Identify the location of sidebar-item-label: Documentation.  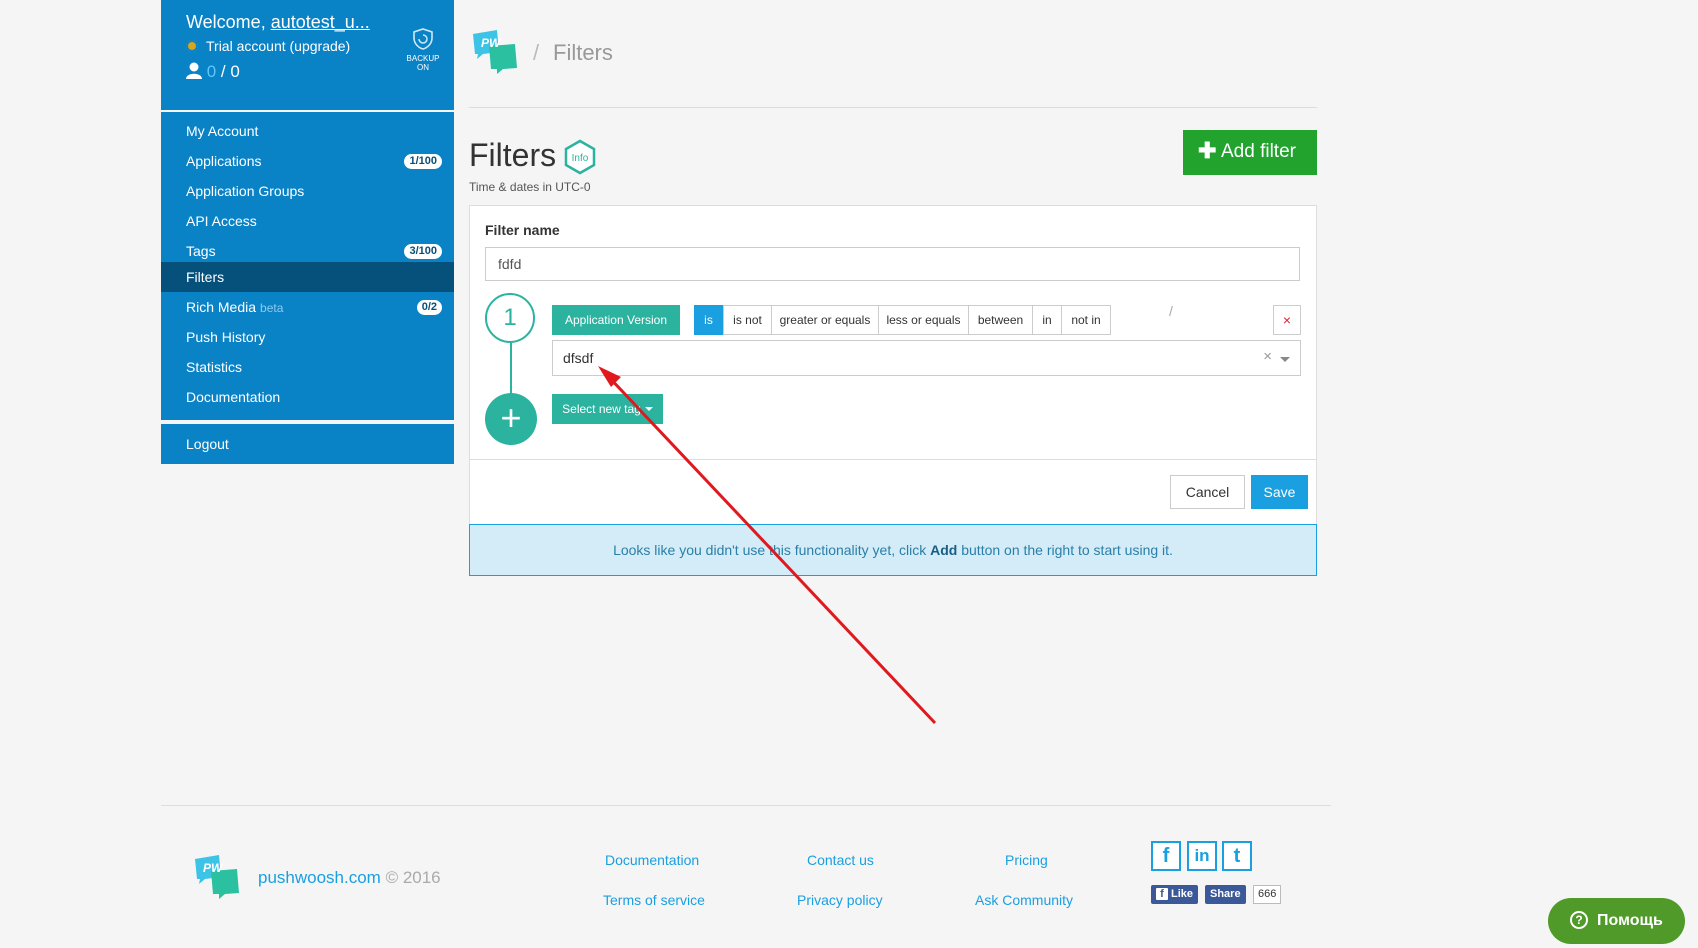
(233, 397).